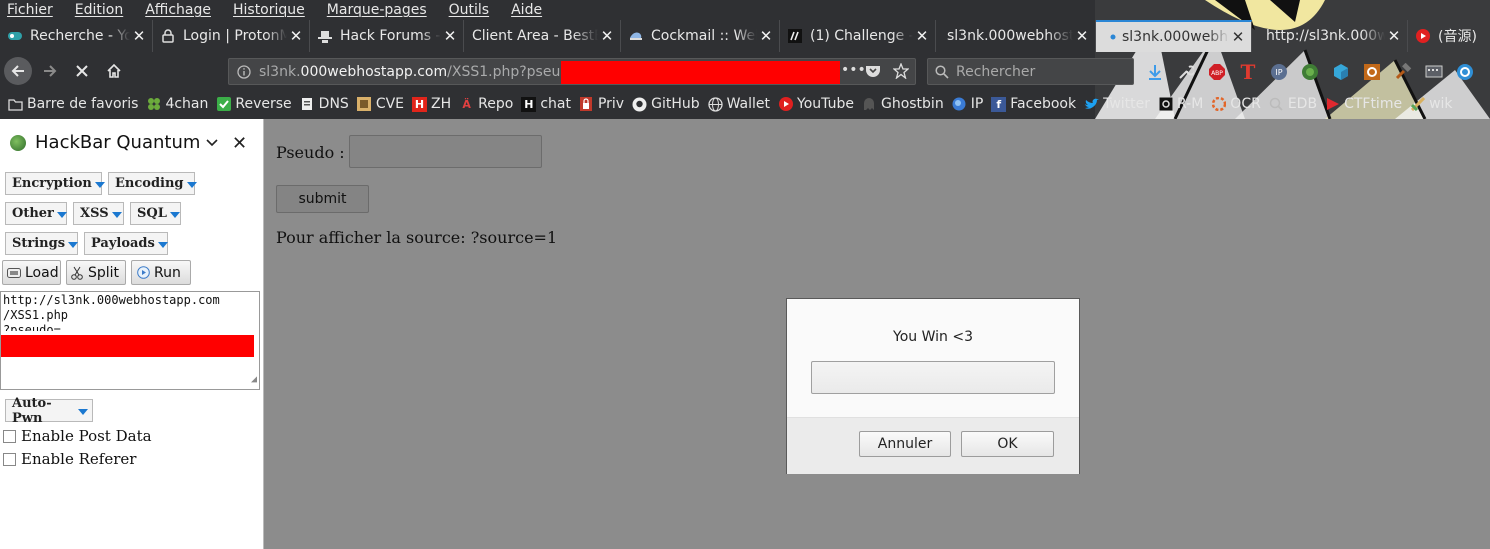 This screenshot has height=549, width=1490. Describe the element at coordinates (795, 36) in the screenshot. I see `challenge-icon` at that location.